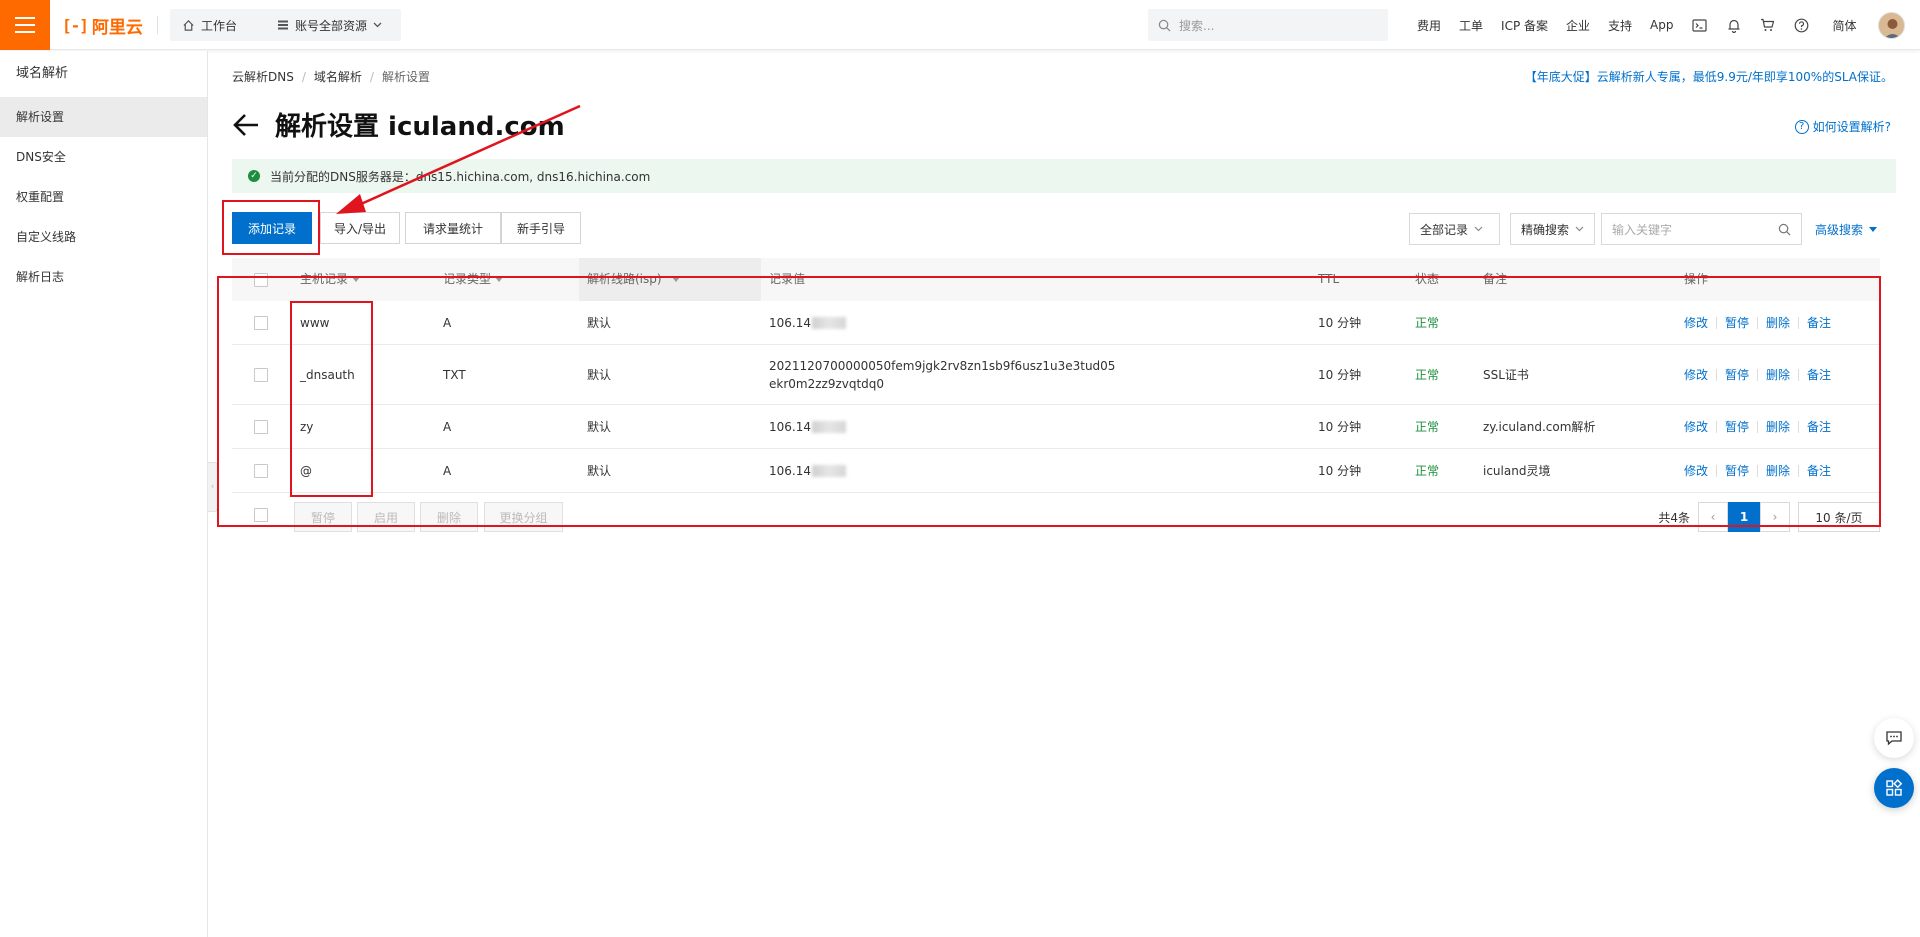 This screenshot has height=937, width=1920. What do you see at coordinates (1056, 515) in the screenshot?
I see `table-footer: 暂停 启用 删除 更换分组 共4条 ‹ 1 › 10 条/页` at bounding box center [1056, 515].